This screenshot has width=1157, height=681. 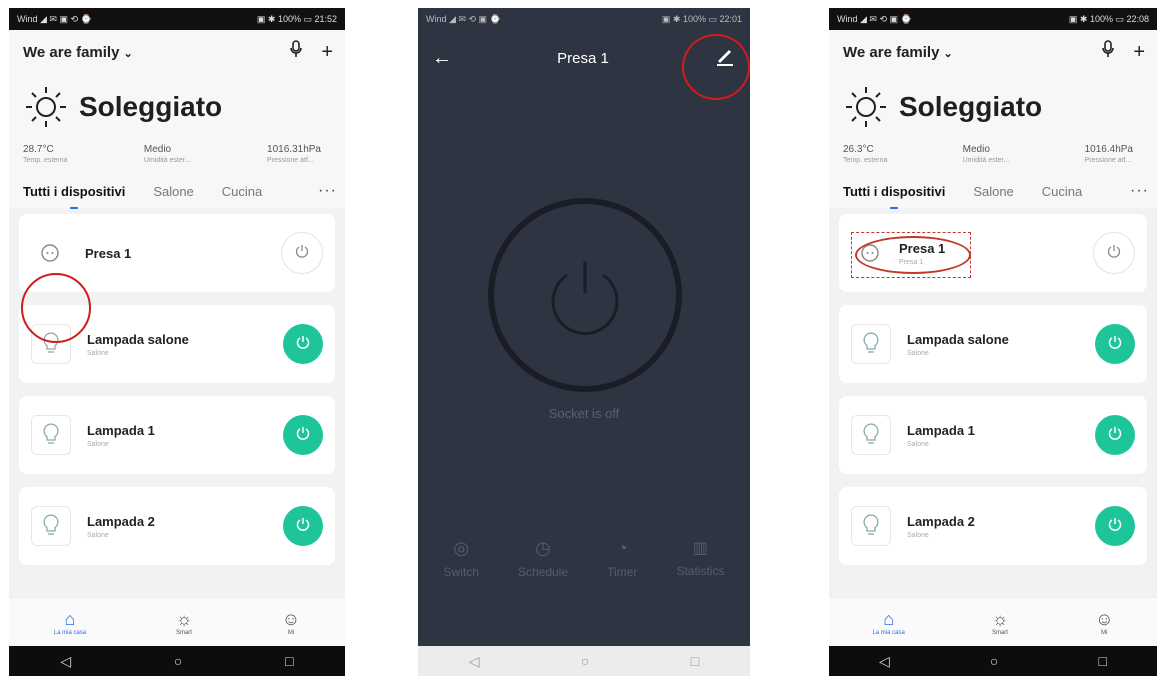 I want to click on timer-button: ◔ Timer, so click(x=622, y=558).